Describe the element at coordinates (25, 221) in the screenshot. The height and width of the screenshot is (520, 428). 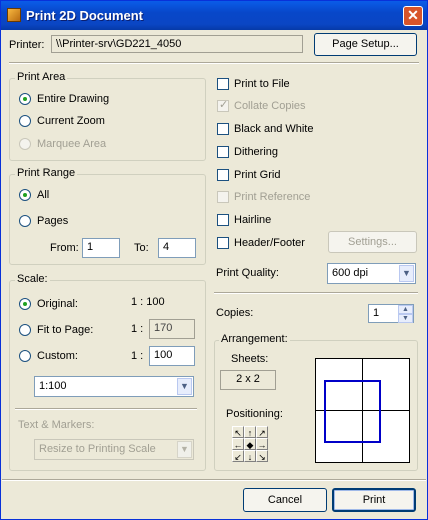
I see `pages-radio` at that location.